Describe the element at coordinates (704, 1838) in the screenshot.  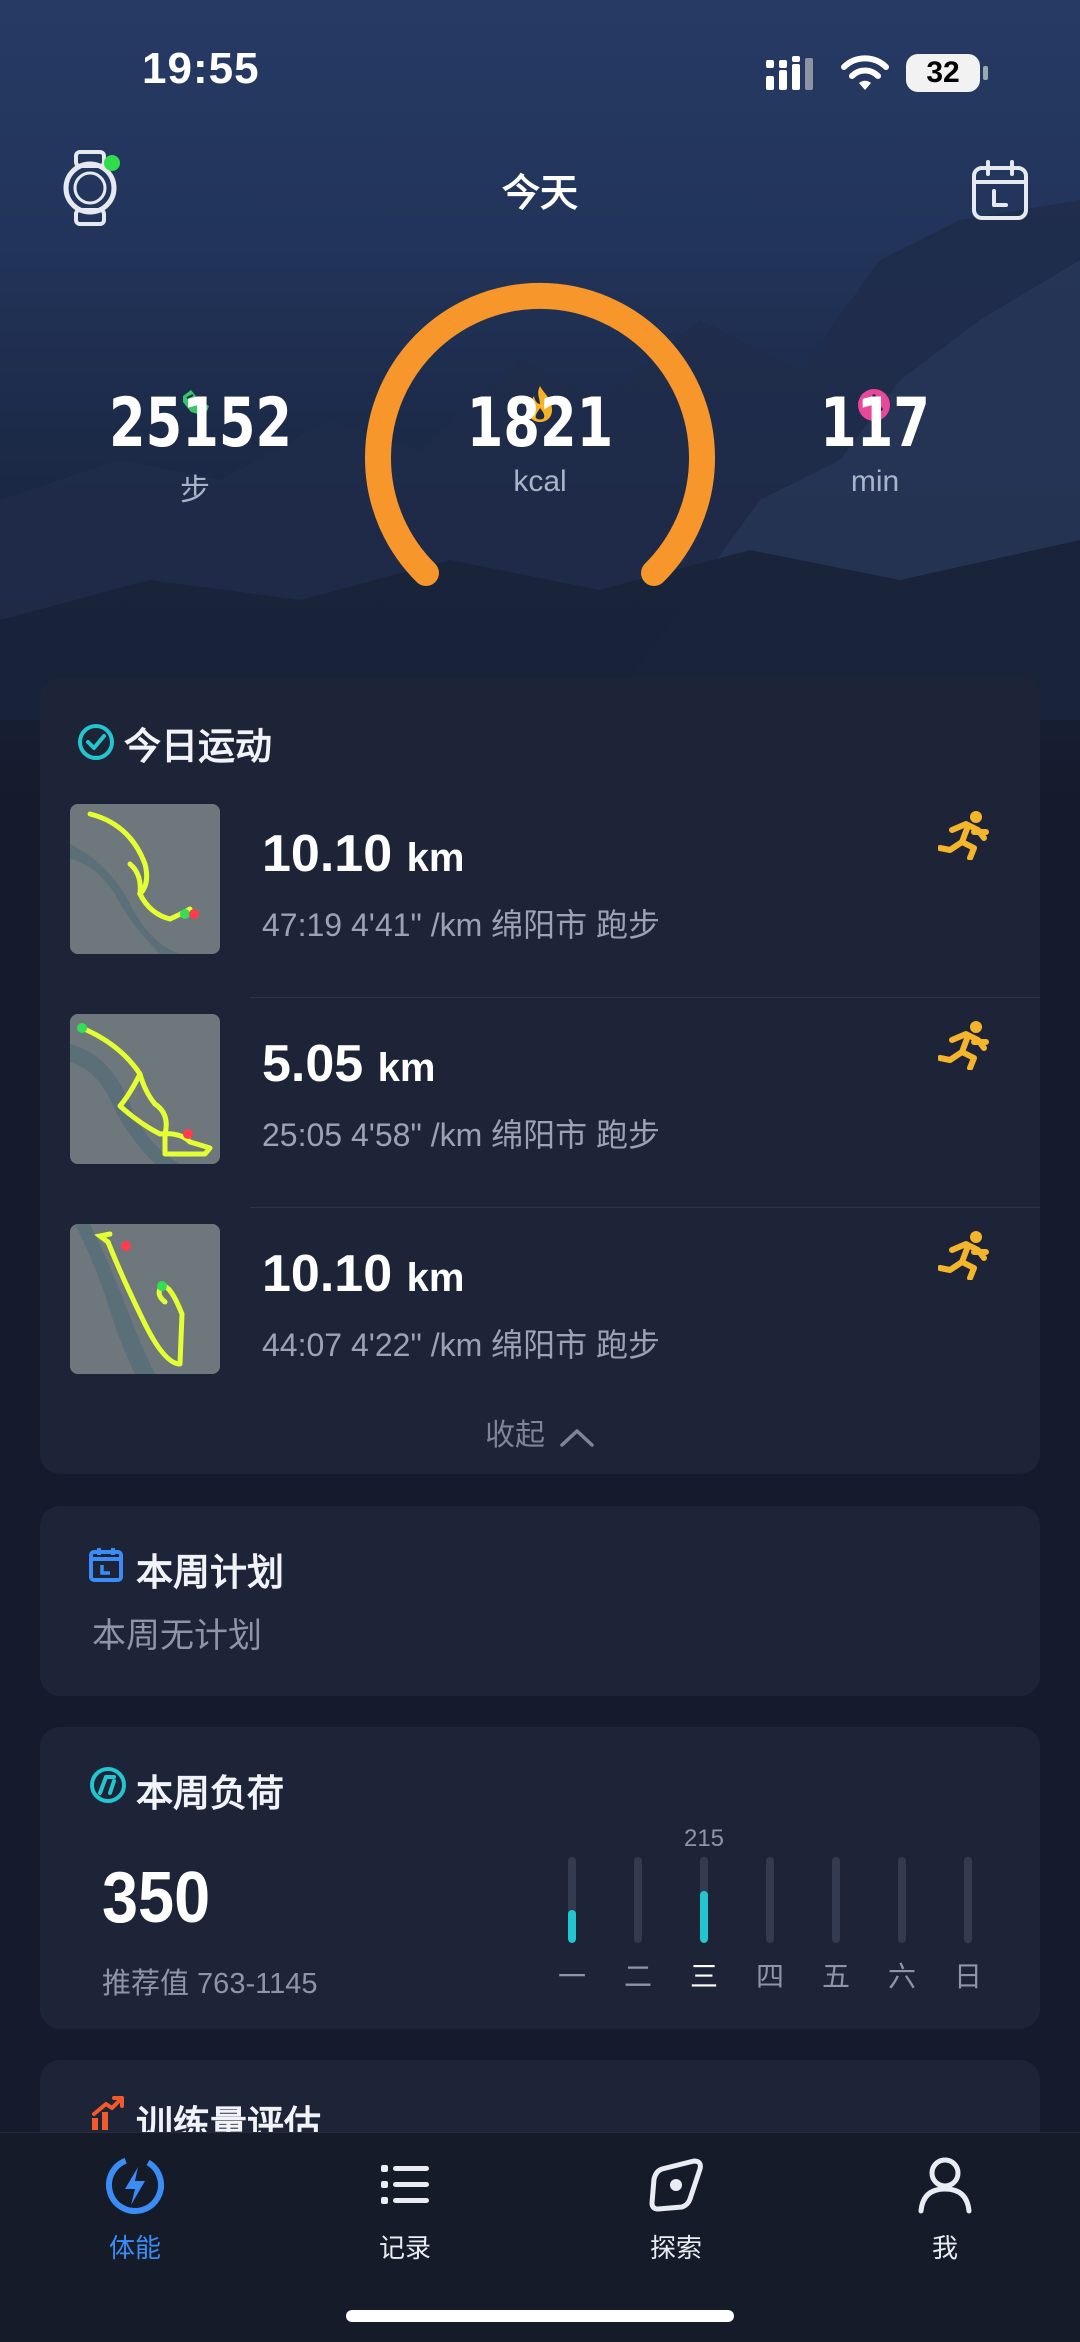
I see `load-peak-label: 215` at that location.